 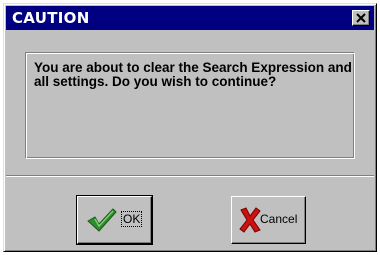 I want to click on cancel-label: Cancel, so click(x=279, y=219).